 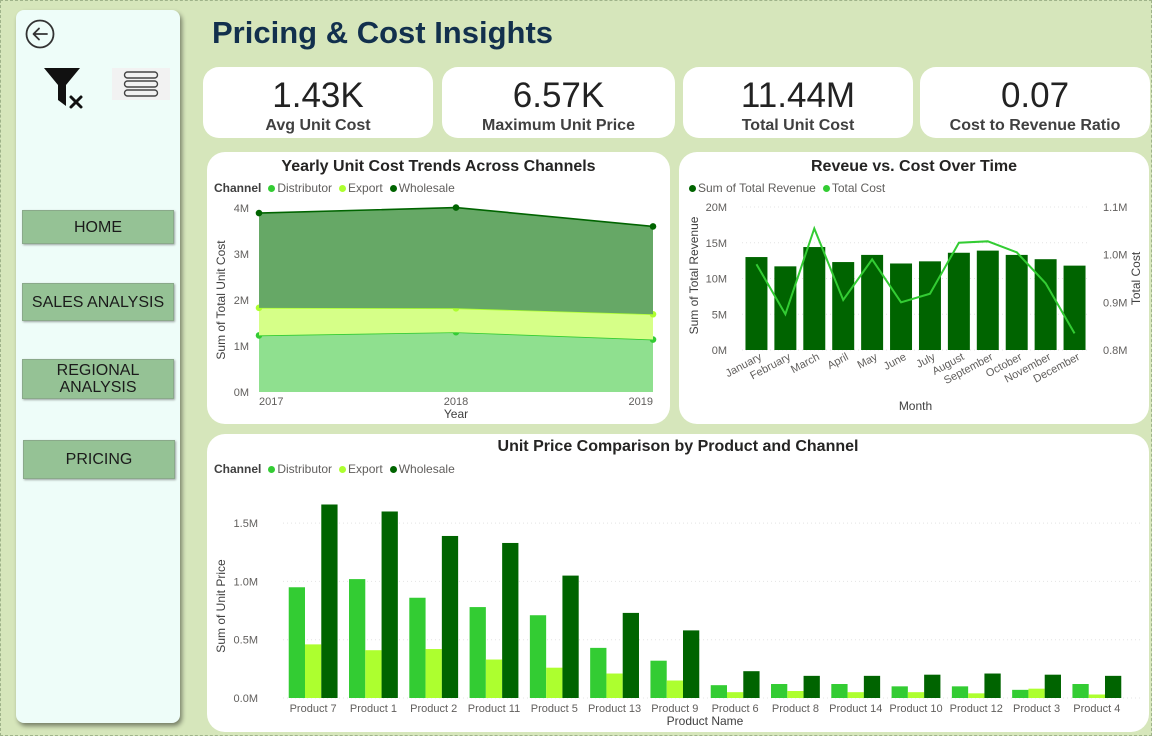 I want to click on x-tick-label: Product 11, so click(x=494, y=709).